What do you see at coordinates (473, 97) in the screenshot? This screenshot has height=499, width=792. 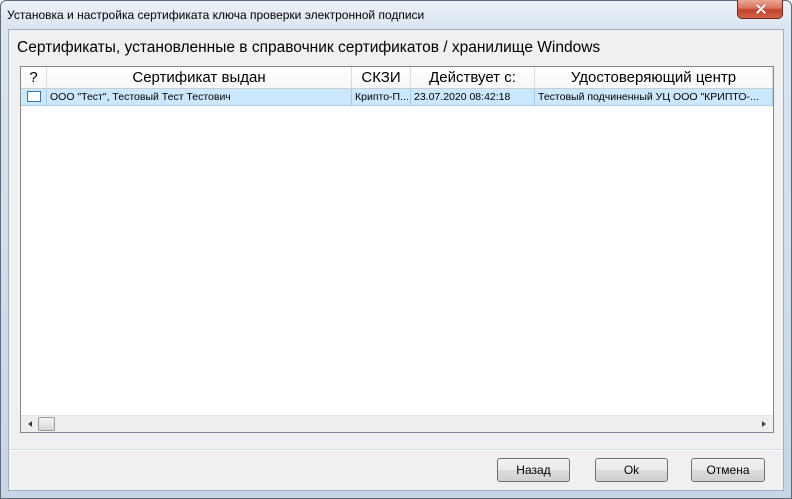 I see `cell-valid-from: 23.07.2020 08:42:18` at bounding box center [473, 97].